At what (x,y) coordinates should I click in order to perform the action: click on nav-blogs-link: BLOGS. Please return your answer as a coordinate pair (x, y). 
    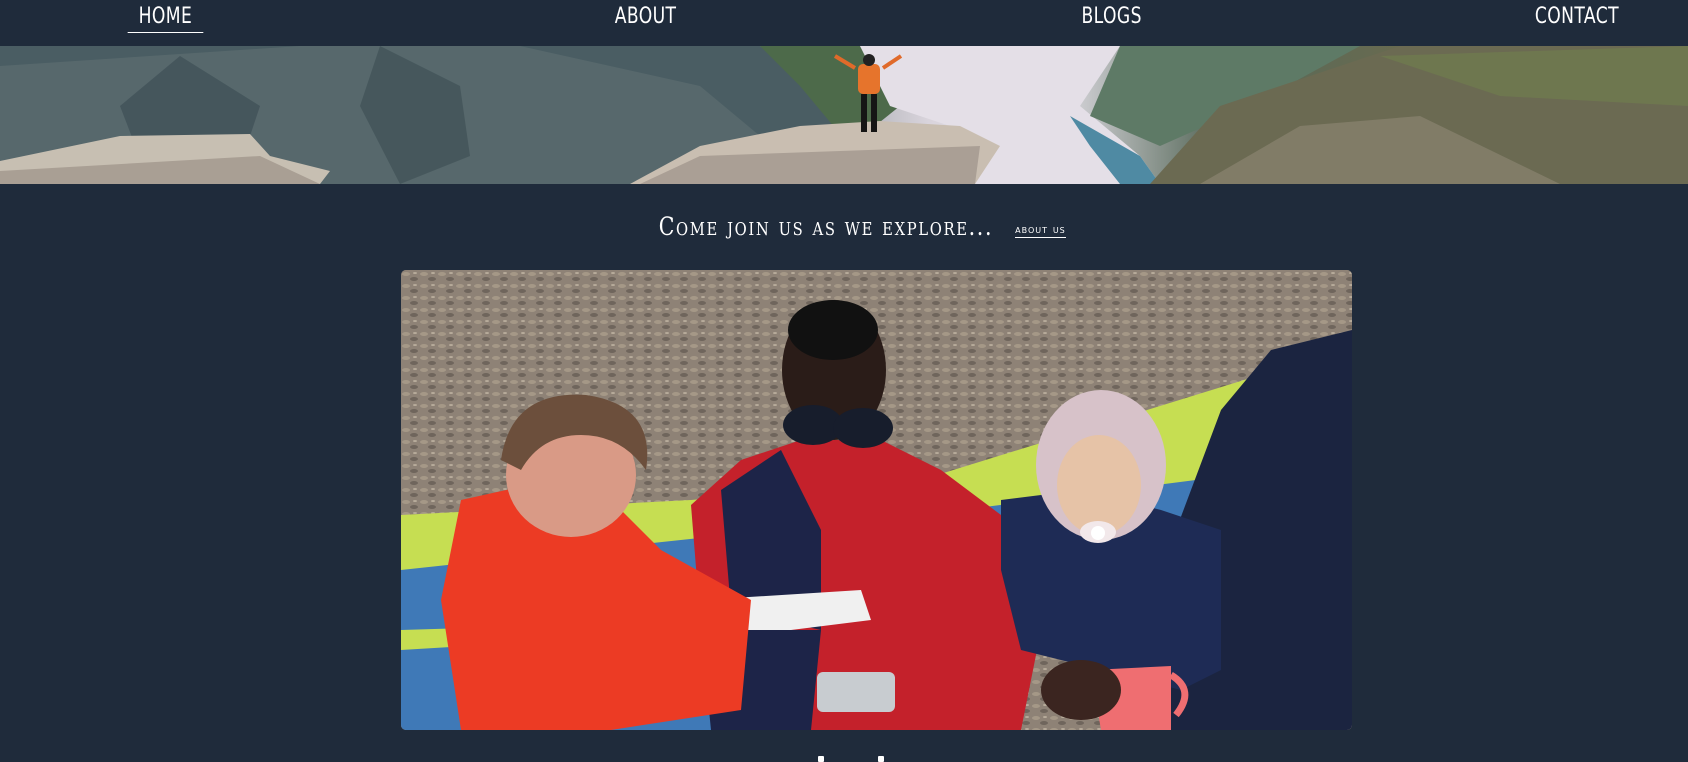
    Looking at the image, I should click on (1112, 18).